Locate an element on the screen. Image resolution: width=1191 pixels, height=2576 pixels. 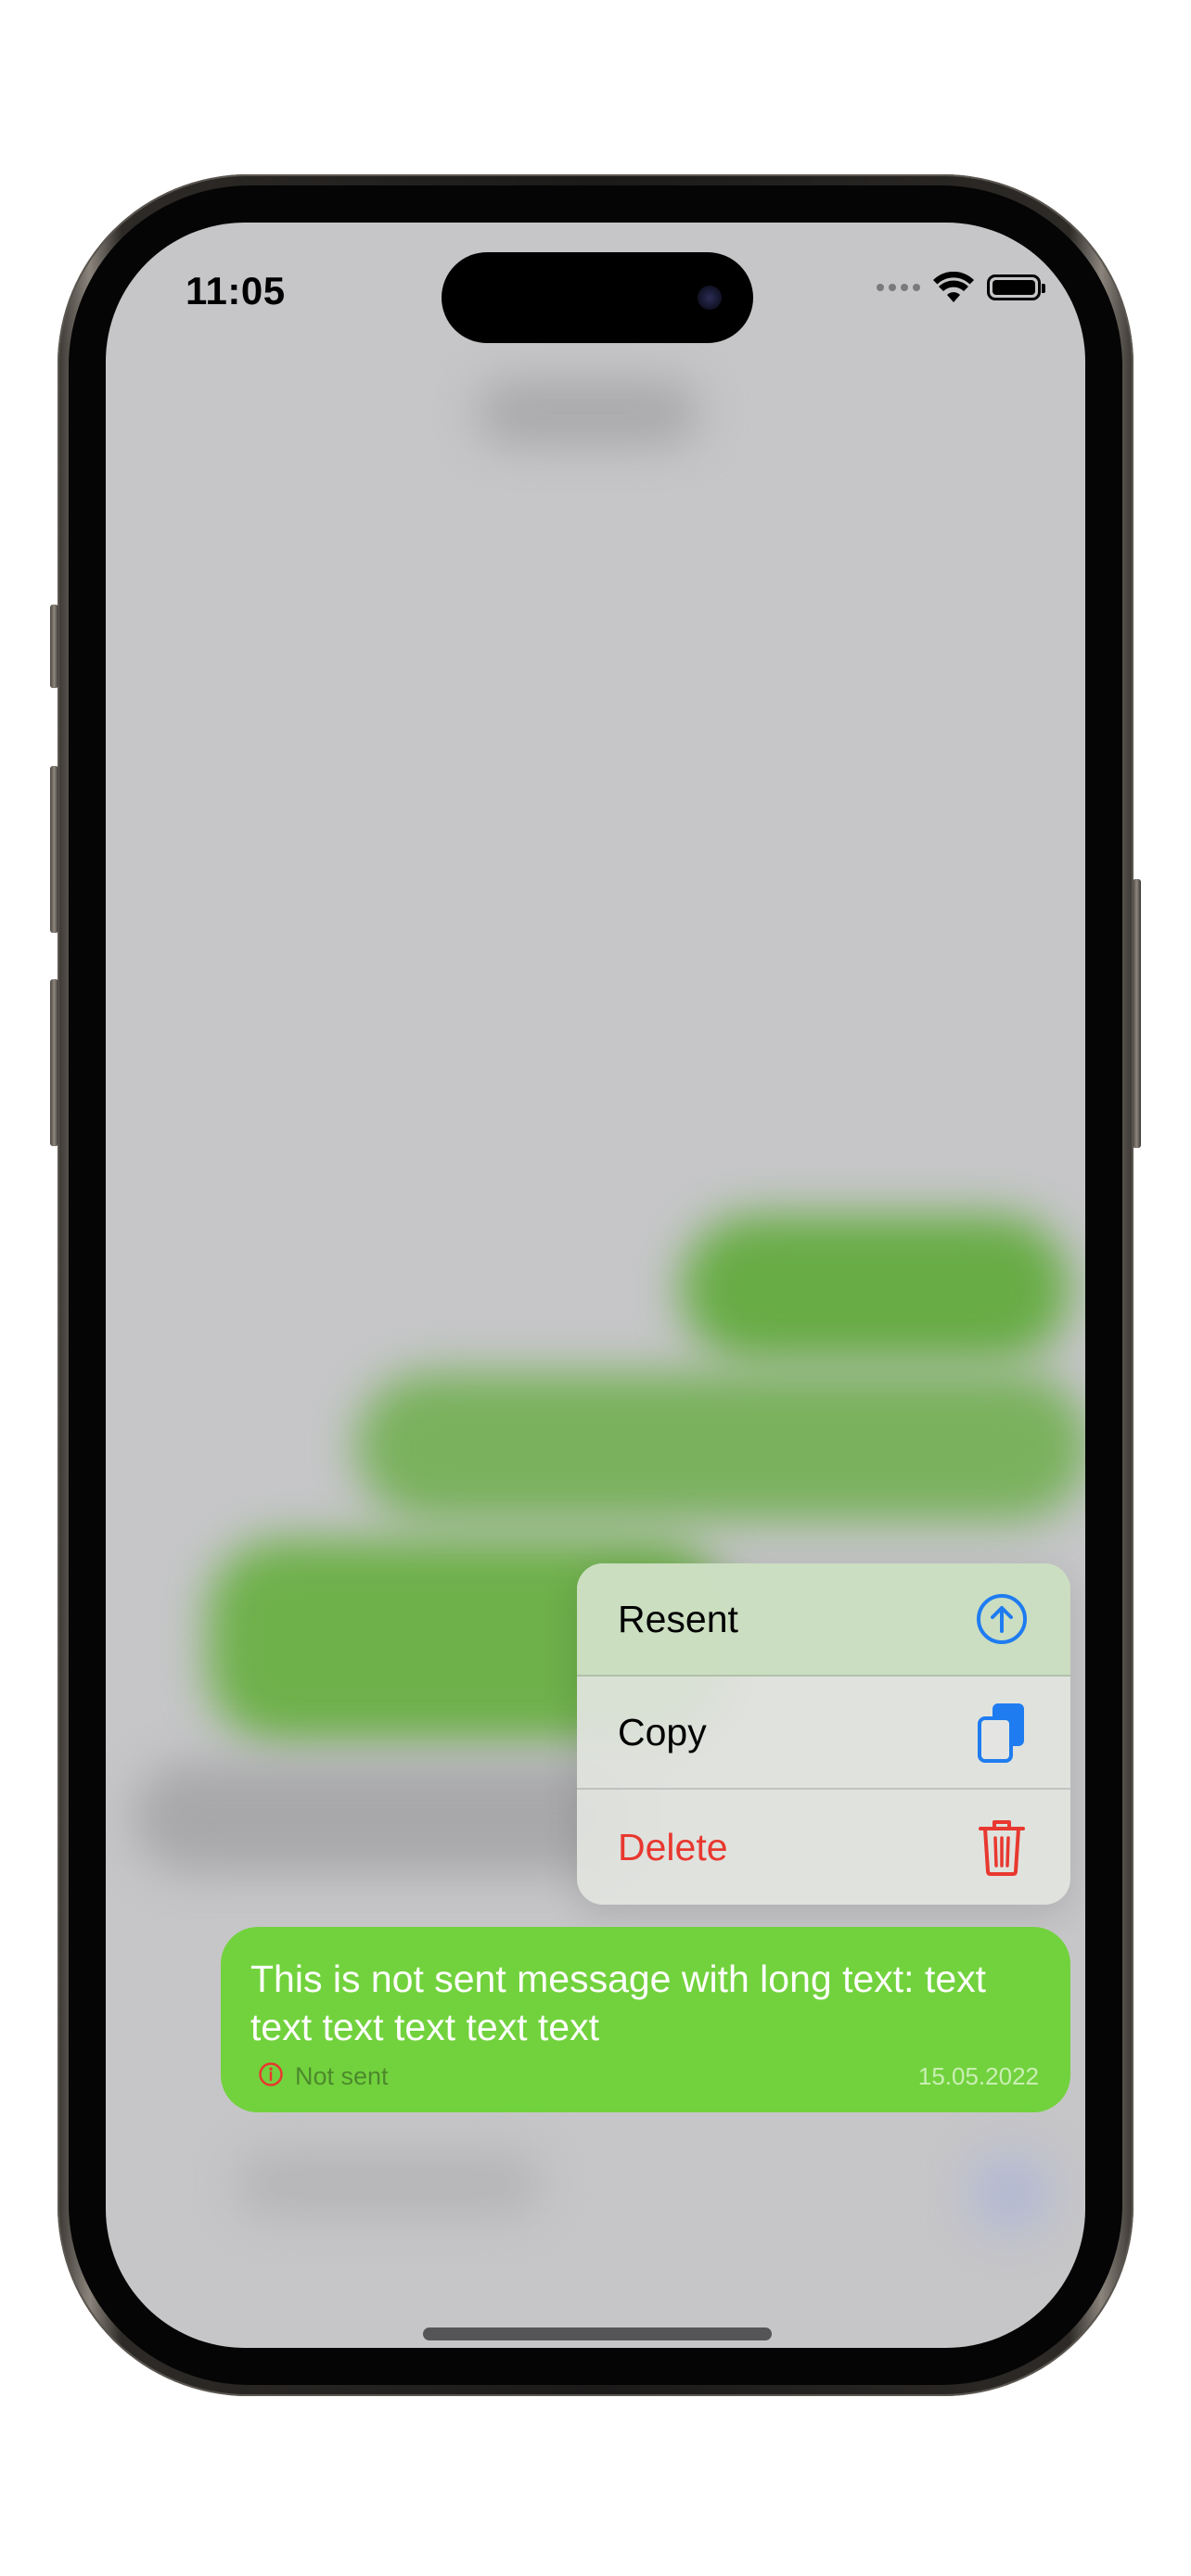
home-indicator is located at coordinates (597, 2333).